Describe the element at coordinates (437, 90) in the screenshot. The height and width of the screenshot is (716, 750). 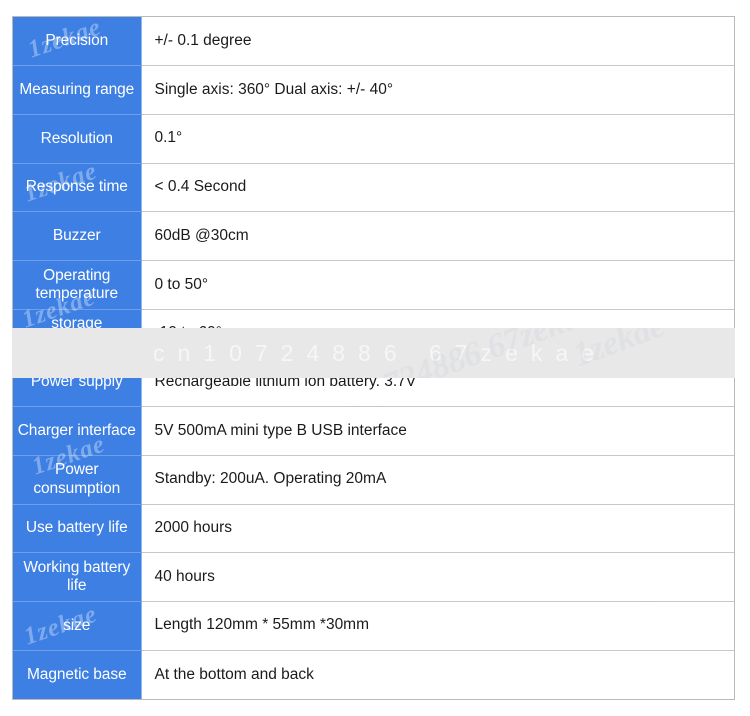
I see `spec-value-measuring-range: Single axis: 360° Dual axis: +/- 40°` at that location.